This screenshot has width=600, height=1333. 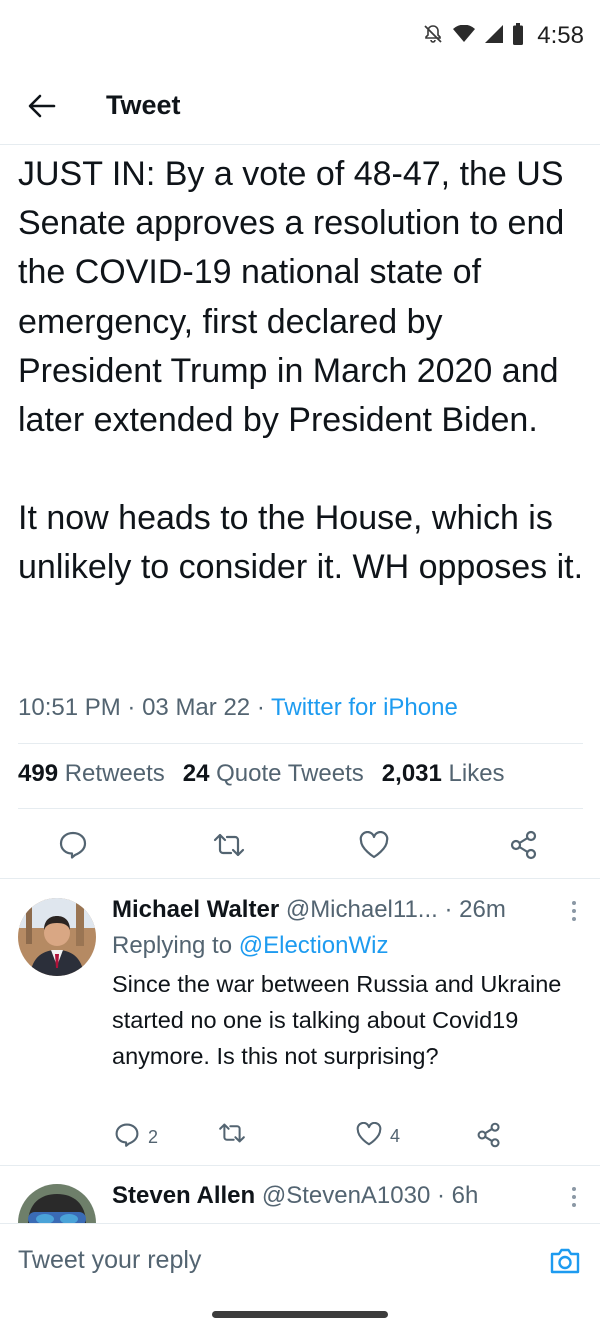 I want to click on reply-actions: 2 4, so click(x=347, y=1137).